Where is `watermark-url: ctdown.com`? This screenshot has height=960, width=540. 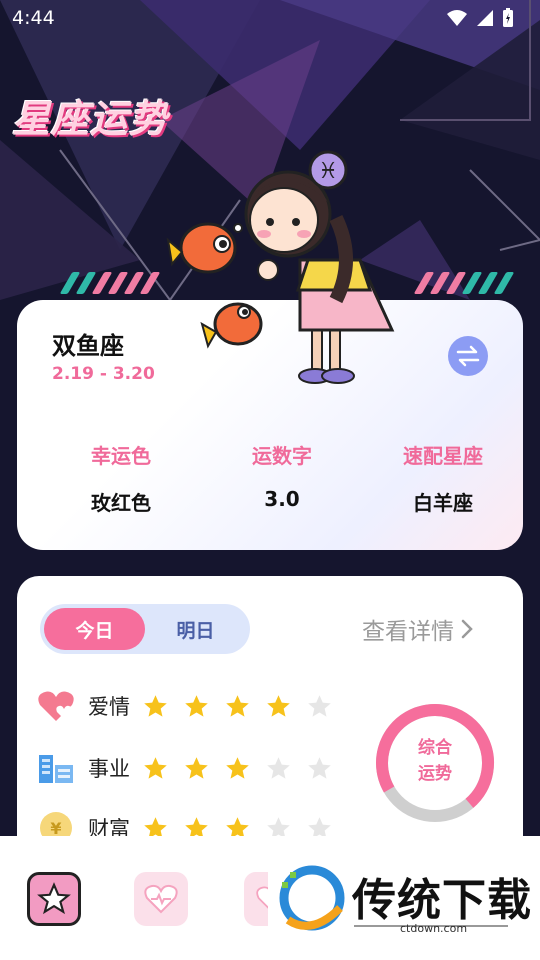
watermark-url: ctdown.com is located at coordinates (434, 928).